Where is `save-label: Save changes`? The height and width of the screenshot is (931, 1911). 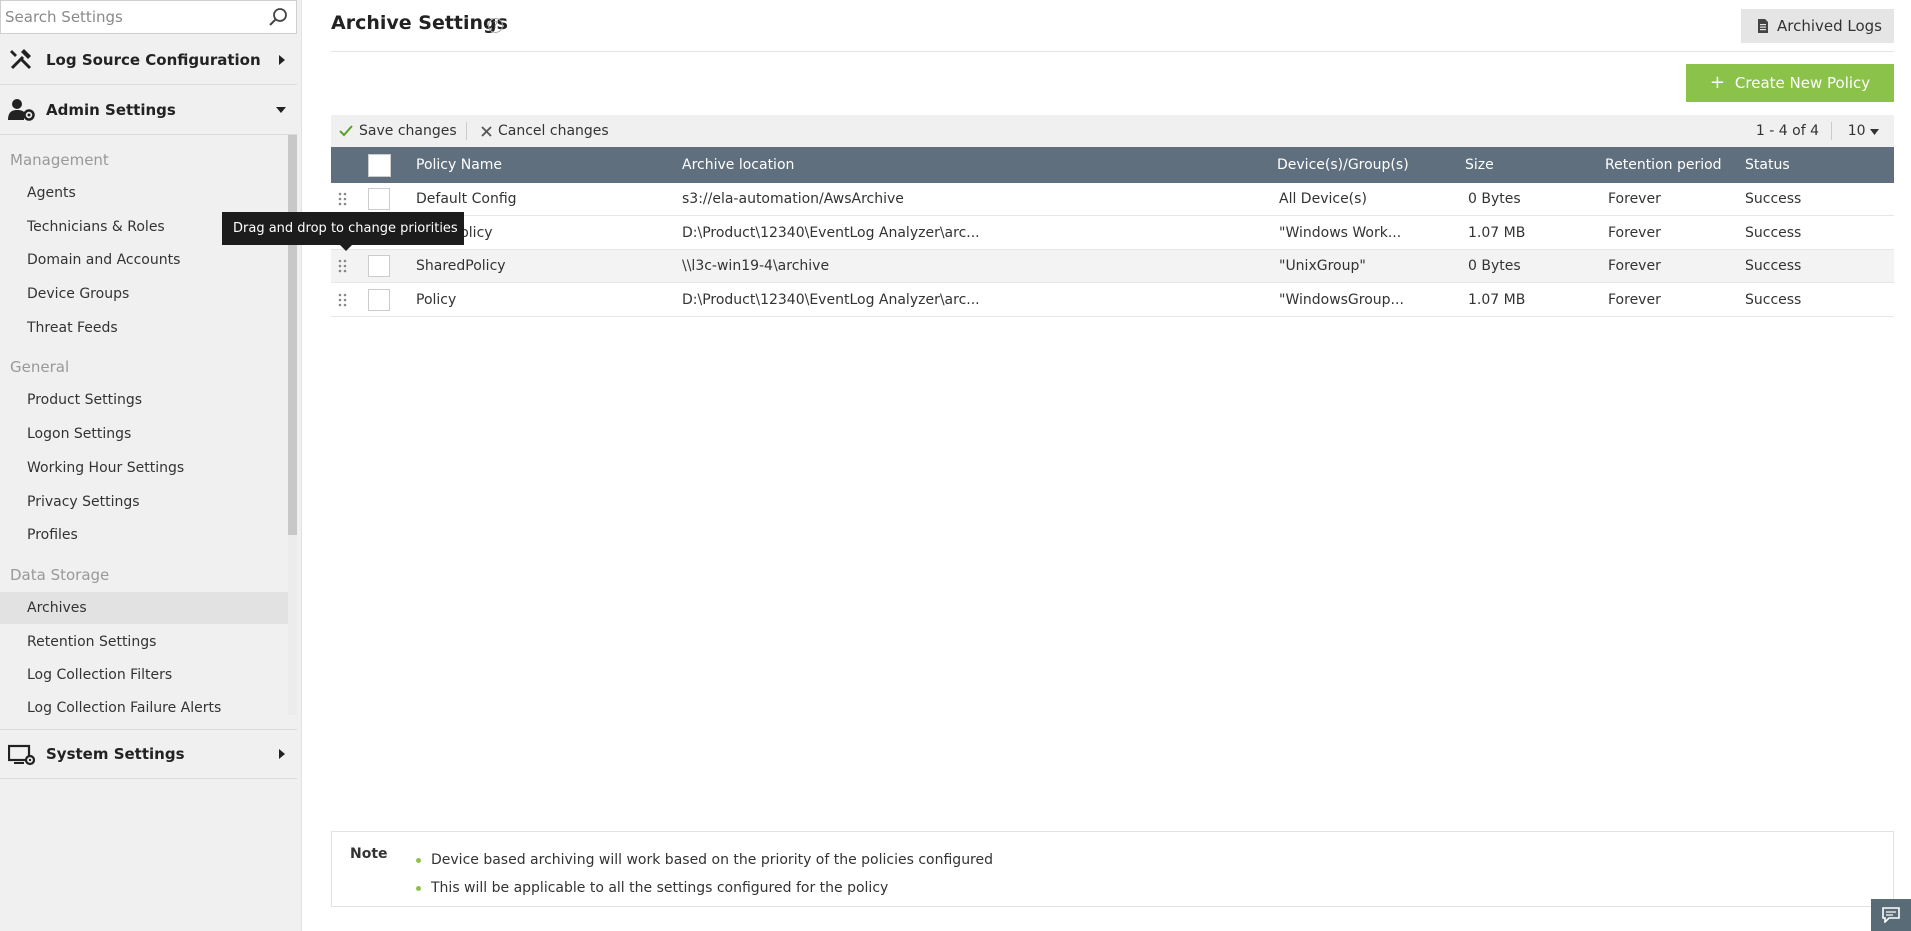 save-label: Save changes is located at coordinates (408, 131).